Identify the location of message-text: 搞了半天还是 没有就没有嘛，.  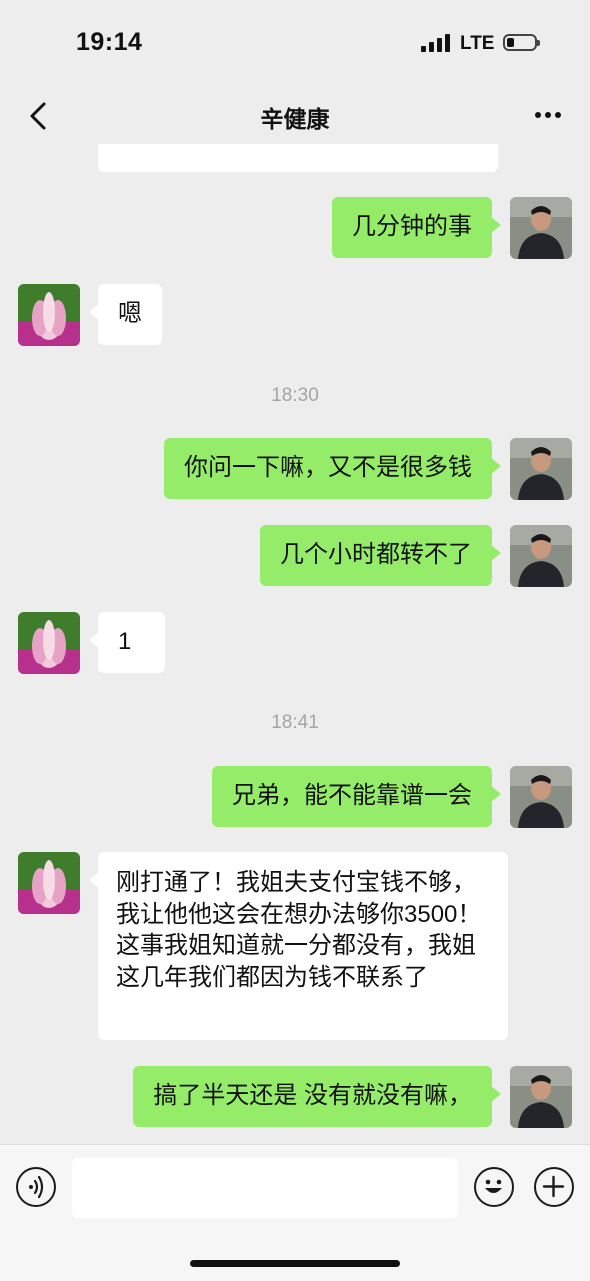
(312, 1095).